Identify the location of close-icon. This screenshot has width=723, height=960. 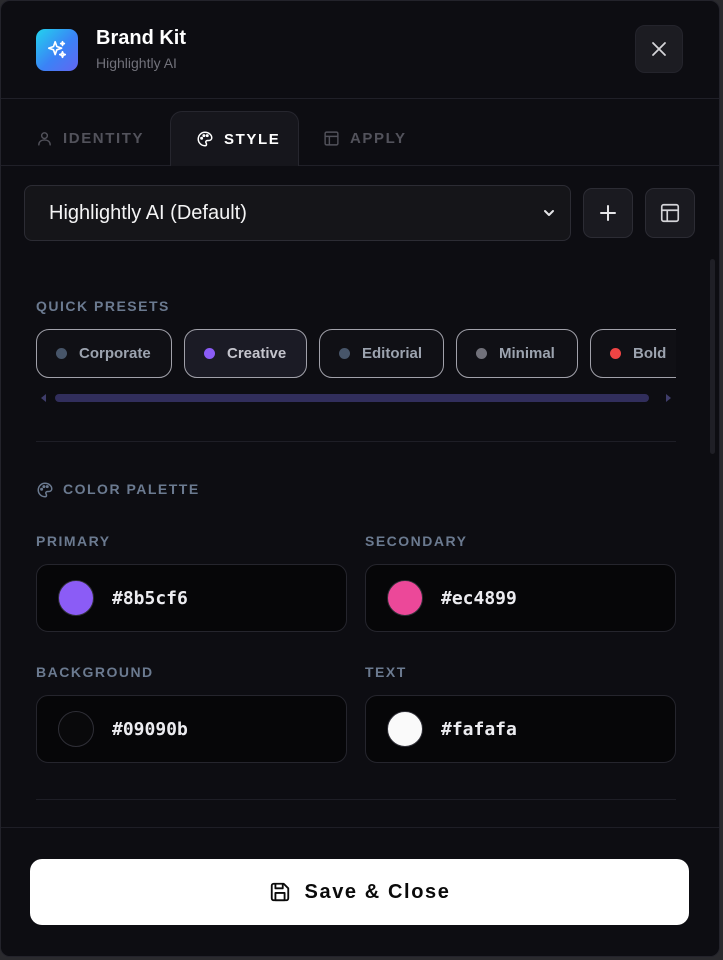
(659, 49).